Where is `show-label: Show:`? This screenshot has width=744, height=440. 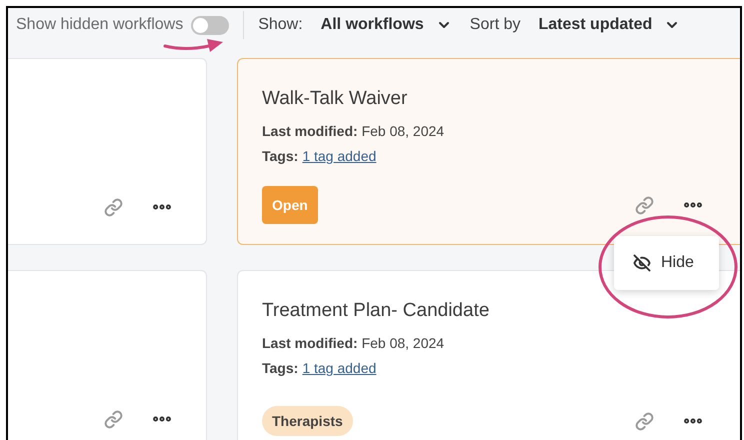 show-label: Show: is located at coordinates (280, 25).